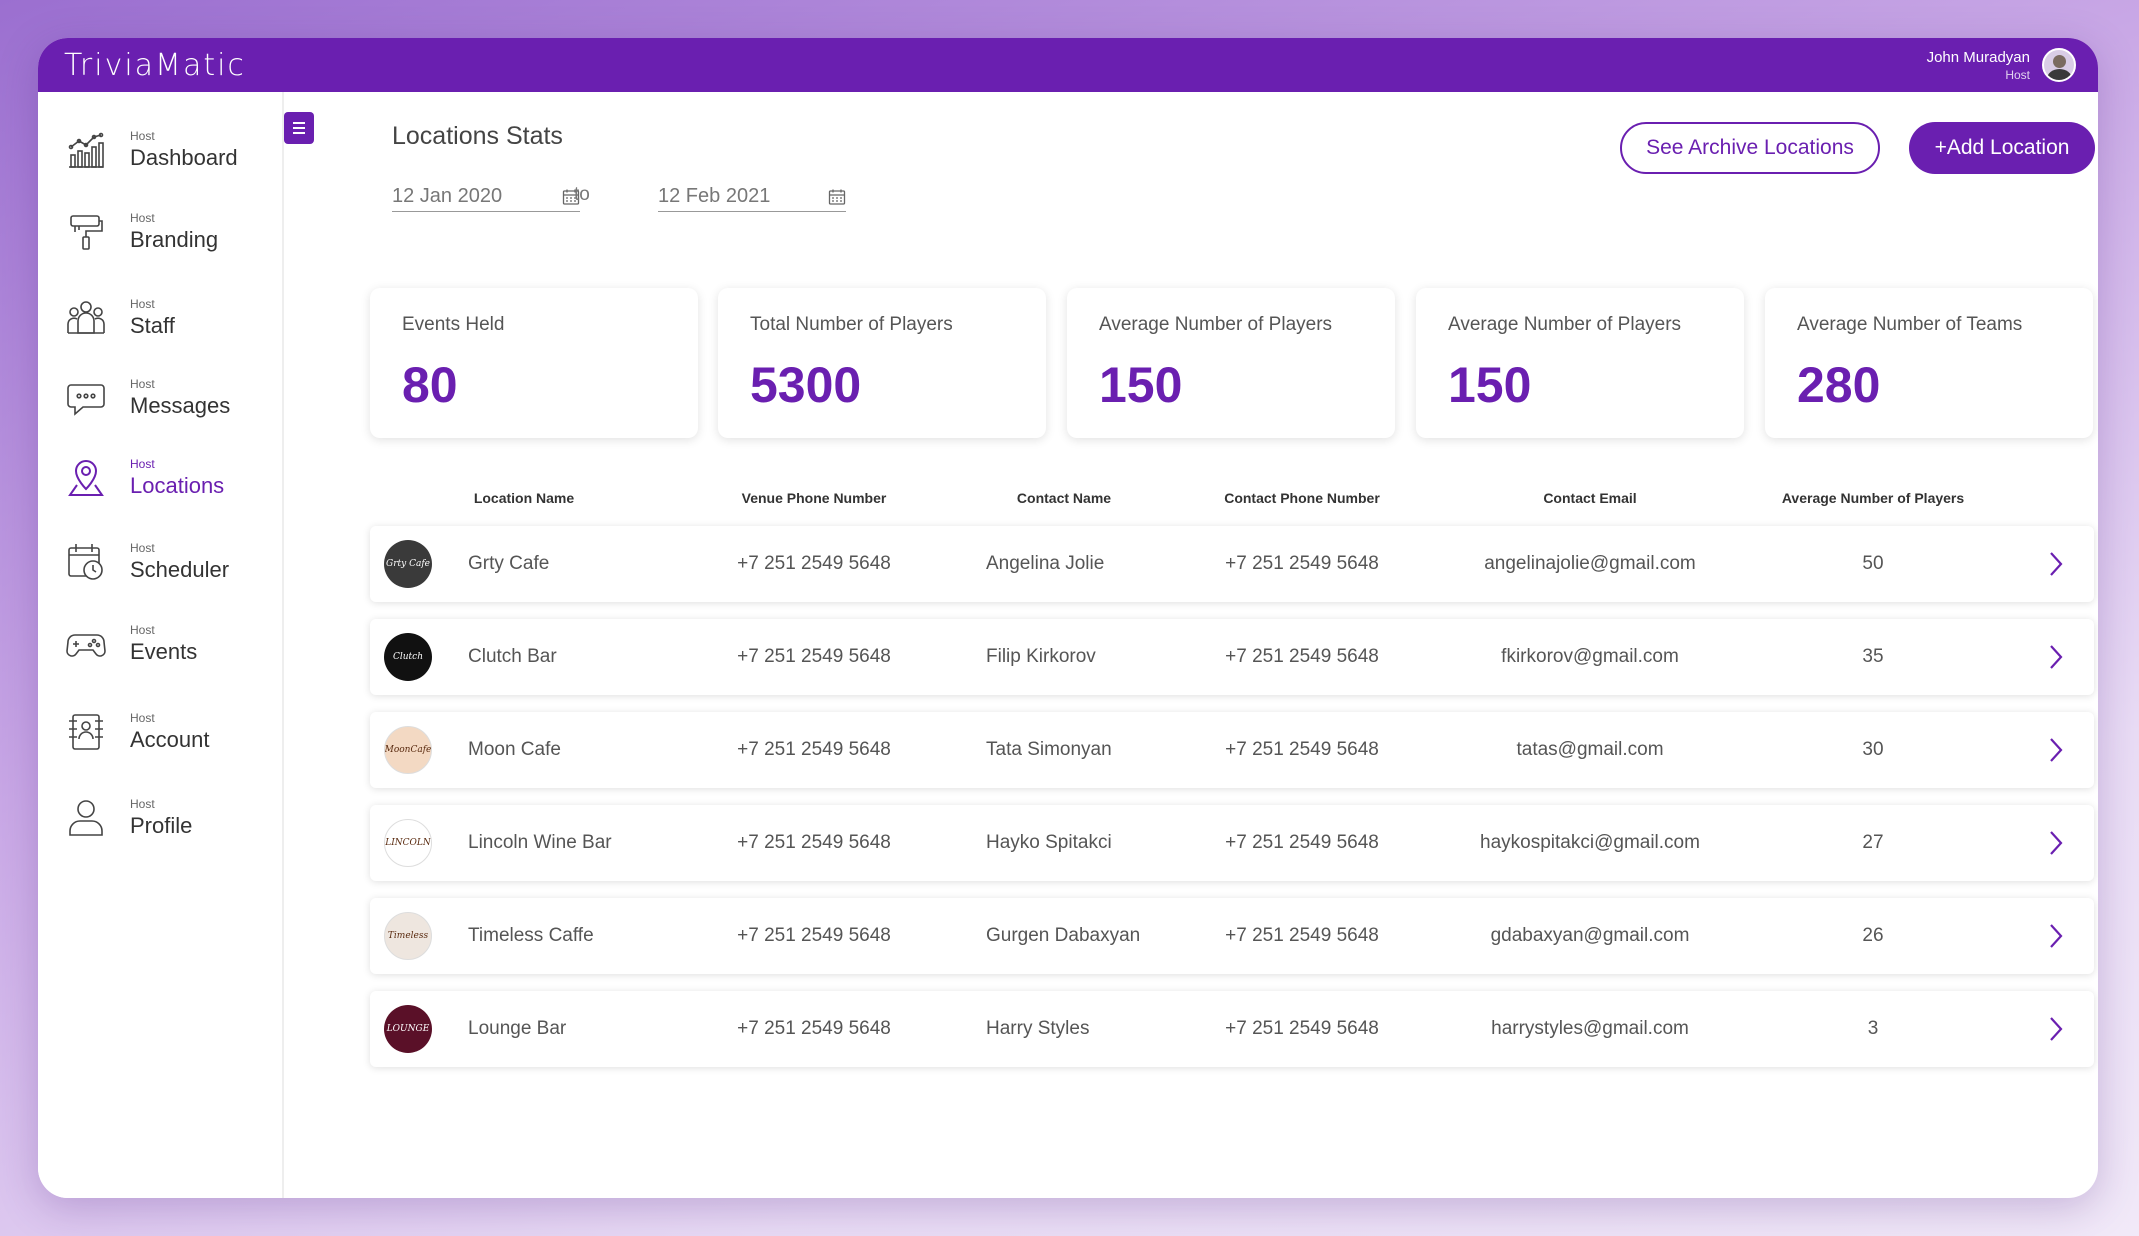 Image resolution: width=2139 pixels, height=1236 pixels. Describe the element at coordinates (1590, 563) in the screenshot. I see `contact-email: angelinajolie@gmail.com` at that location.